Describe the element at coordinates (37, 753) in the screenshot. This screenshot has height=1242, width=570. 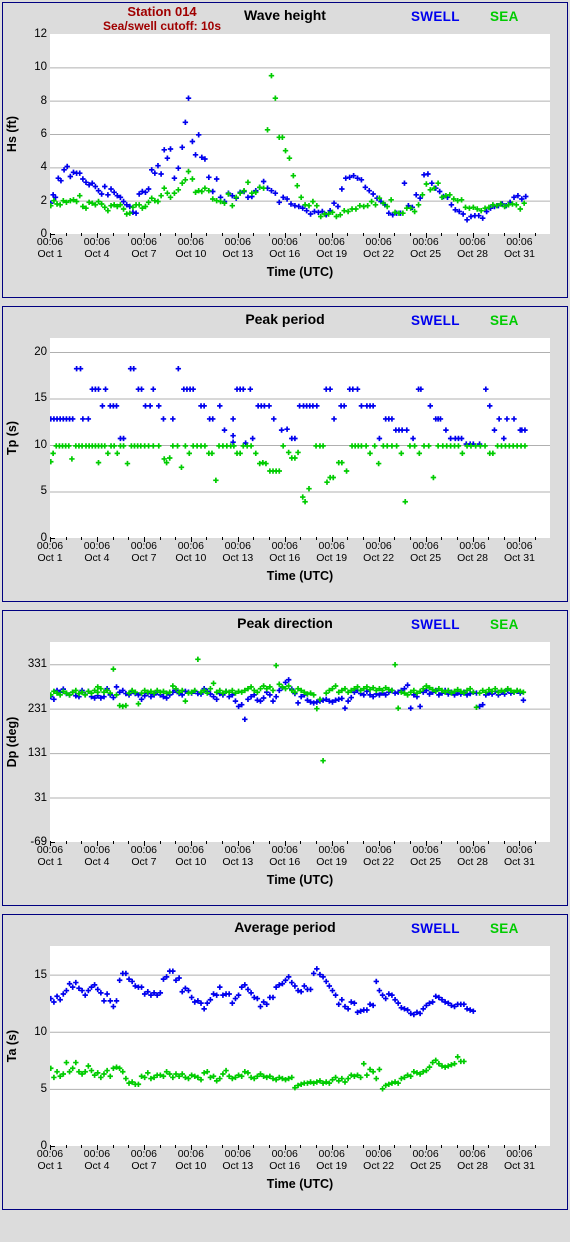
I see `y-tick-label: 131` at that location.